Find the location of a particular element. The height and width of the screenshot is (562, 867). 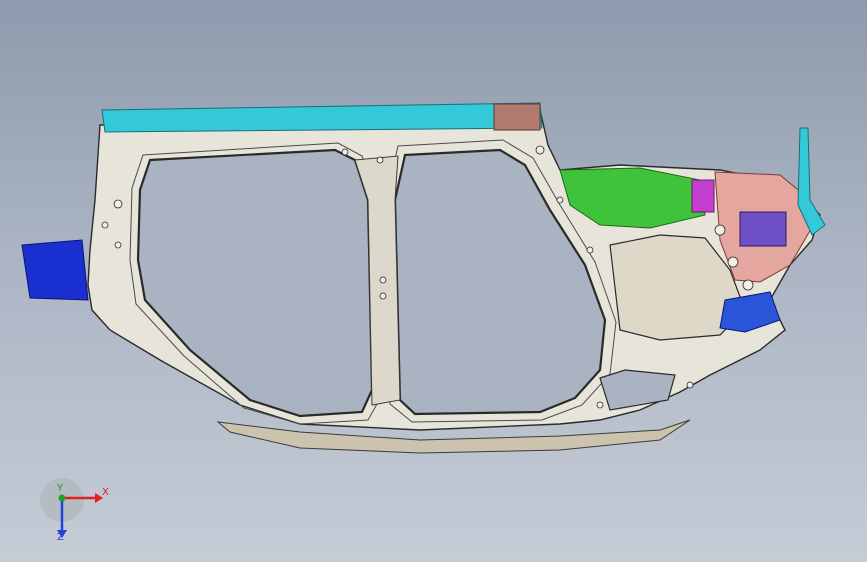

roof-rail is located at coordinates (322, 117).